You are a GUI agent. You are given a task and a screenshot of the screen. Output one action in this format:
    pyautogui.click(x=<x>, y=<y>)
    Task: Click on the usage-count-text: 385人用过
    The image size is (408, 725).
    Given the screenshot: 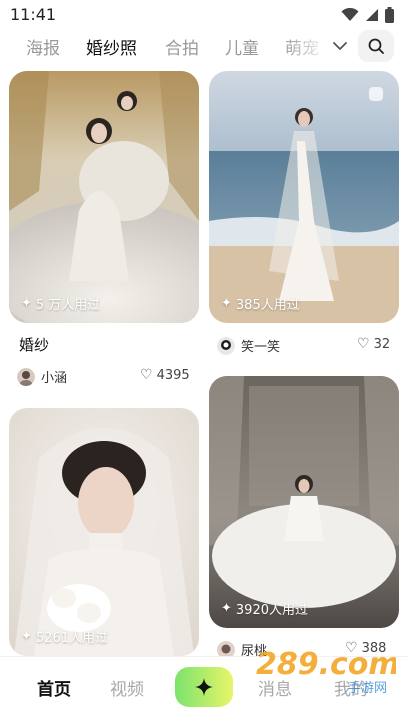 What is the action you would take?
    pyautogui.click(x=267, y=305)
    